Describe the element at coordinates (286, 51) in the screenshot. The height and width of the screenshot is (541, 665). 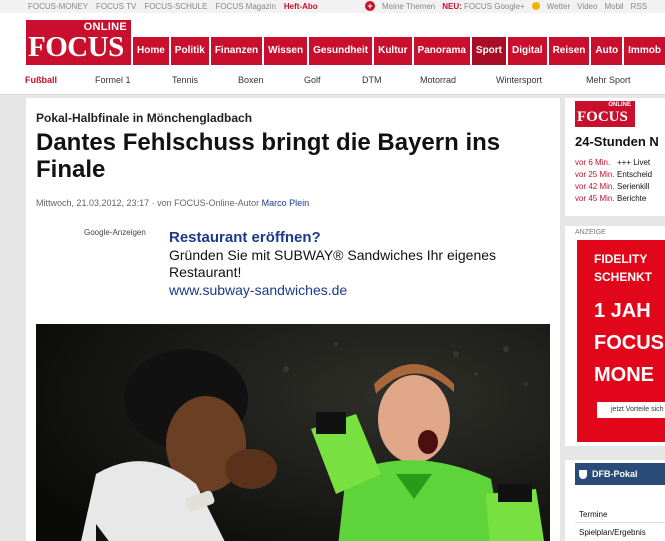
I see `nav-wissen: Wissen` at that location.